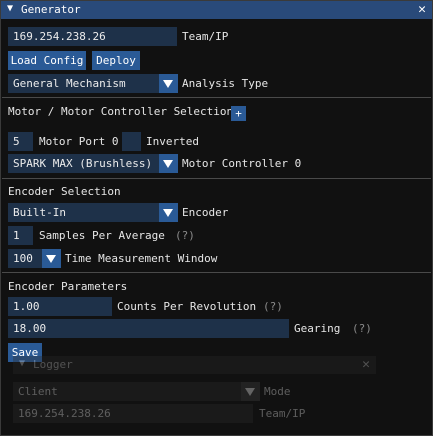 Image resolution: width=433 pixels, height=436 pixels. Describe the element at coordinates (121, 111) in the screenshot. I see `motor-section-heading: Motor / Motor Controller Selection` at that location.